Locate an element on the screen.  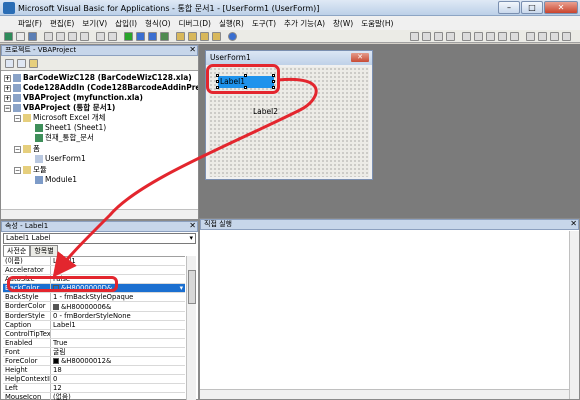
view-code-icon is located at coordinates (9, 63).